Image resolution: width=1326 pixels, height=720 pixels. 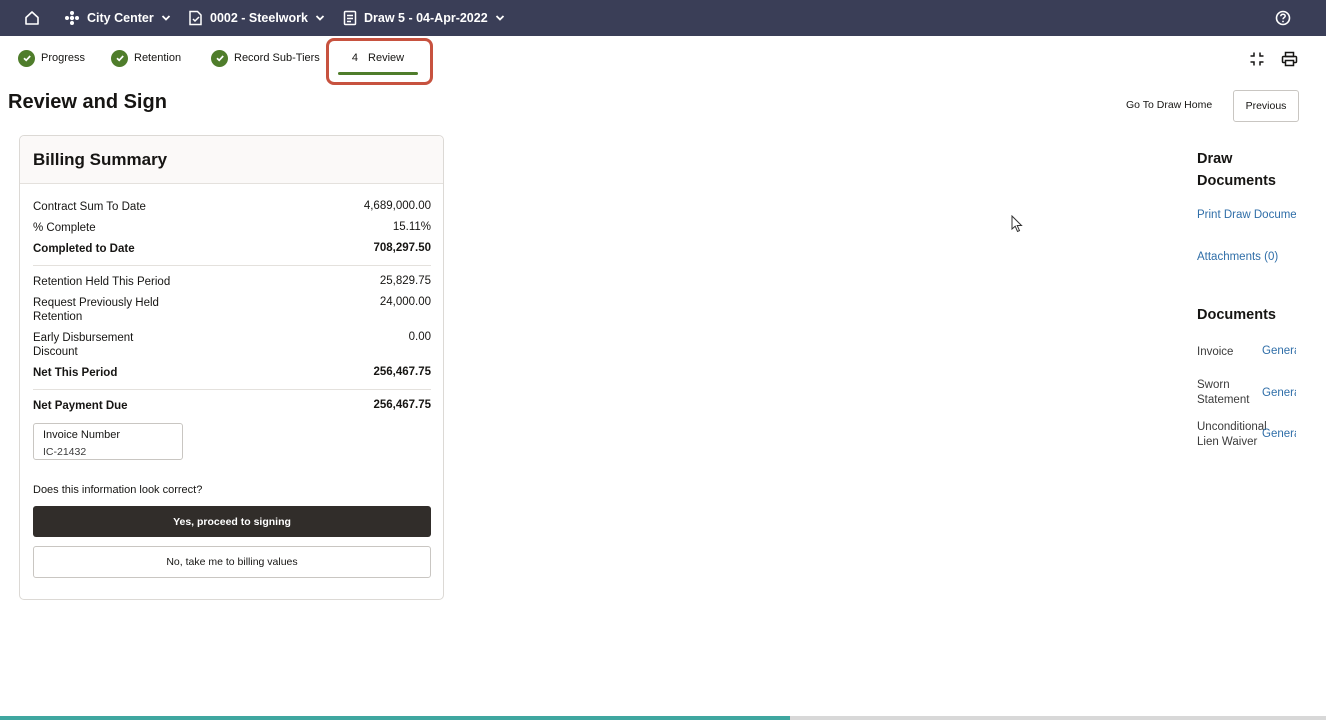 What do you see at coordinates (1279, 351) in the screenshot?
I see `generate-invoice-link: Generate` at bounding box center [1279, 351].